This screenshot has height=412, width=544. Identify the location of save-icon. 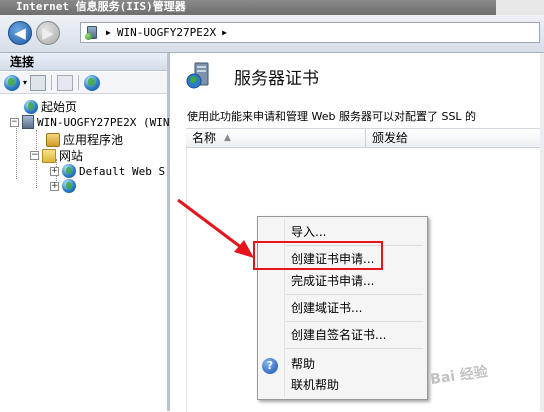
(38, 82).